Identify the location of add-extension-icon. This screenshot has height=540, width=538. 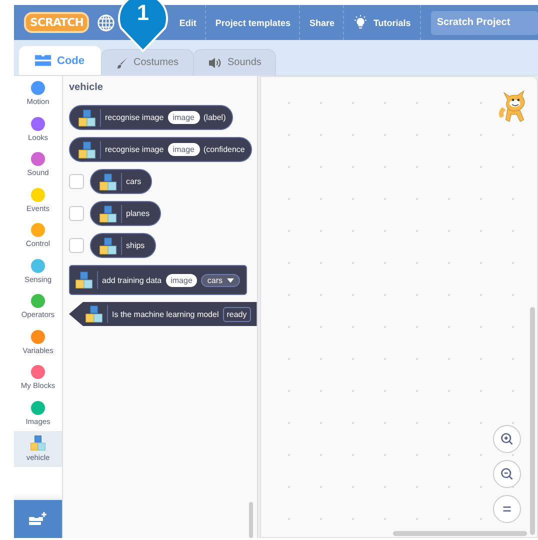
(38, 519).